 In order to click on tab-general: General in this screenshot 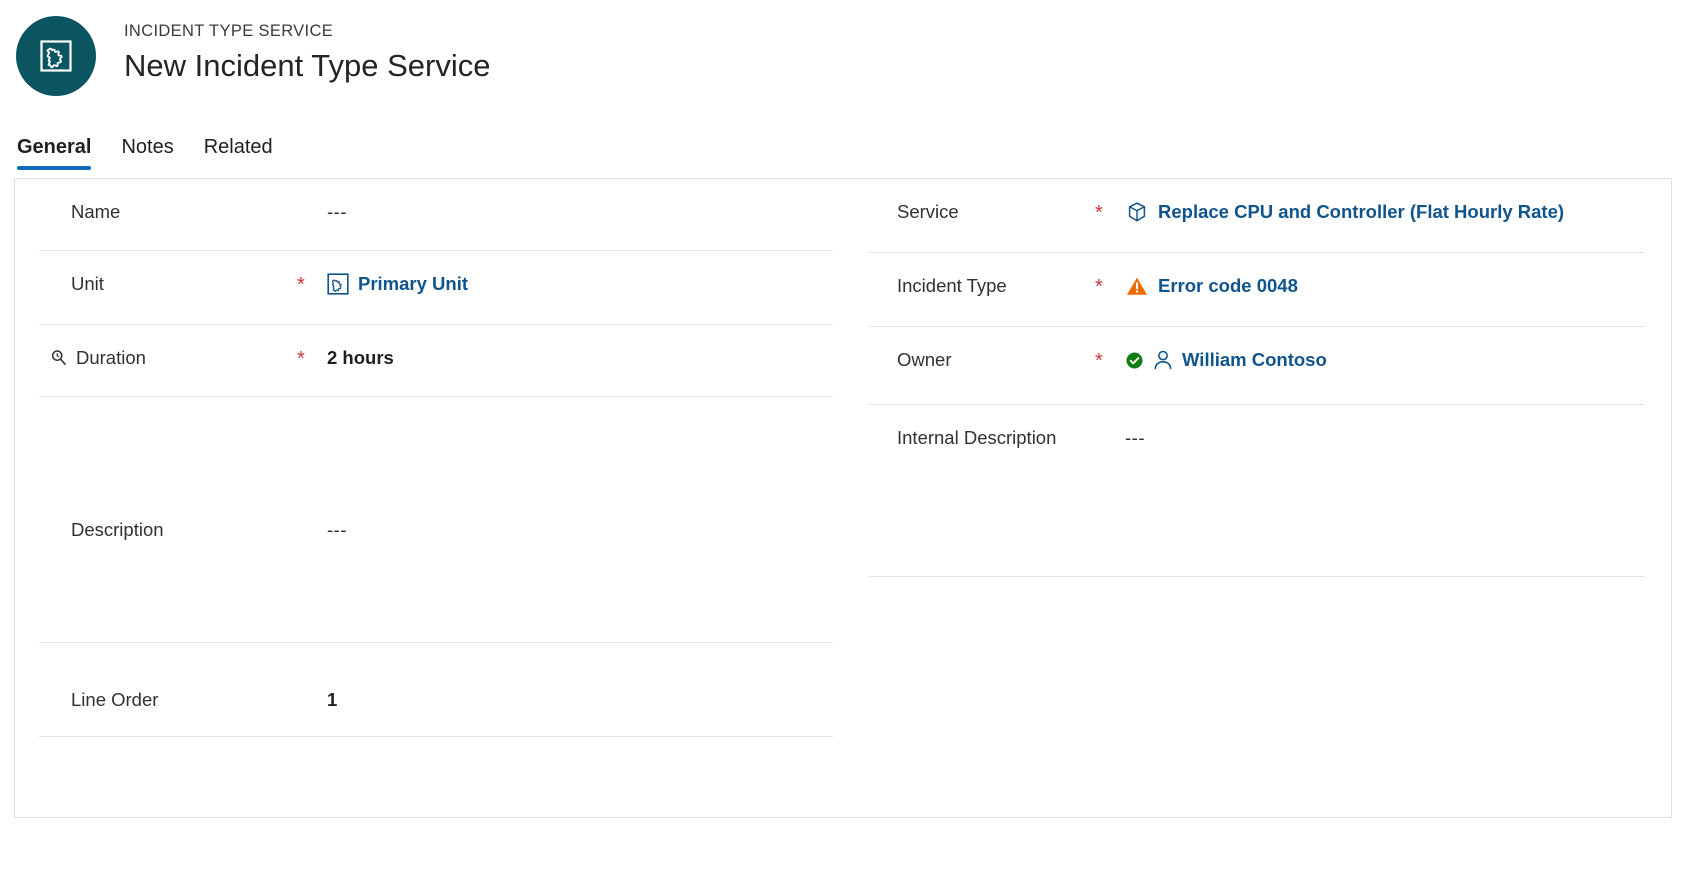, I will do `click(62, 152)`.